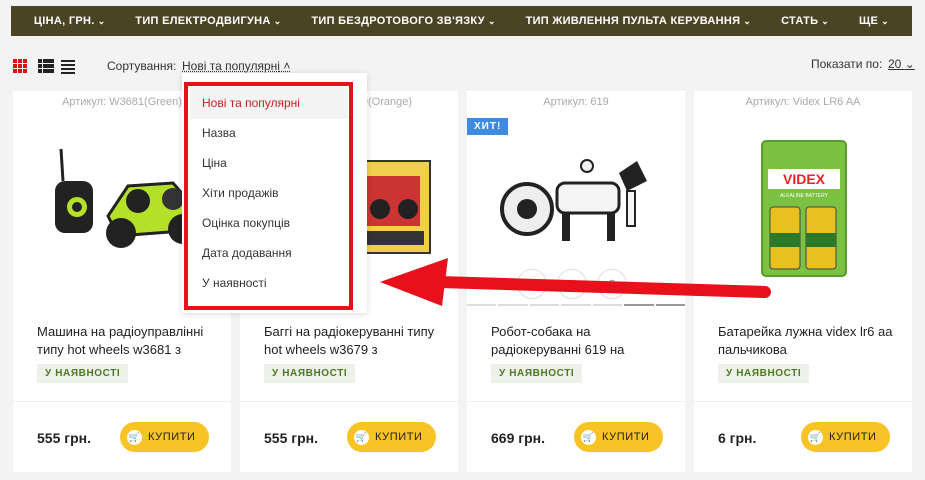 The width and height of the screenshot is (925, 480). I want to click on product-sku: Артикул: Videx LR6 AA, so click(803, 102).